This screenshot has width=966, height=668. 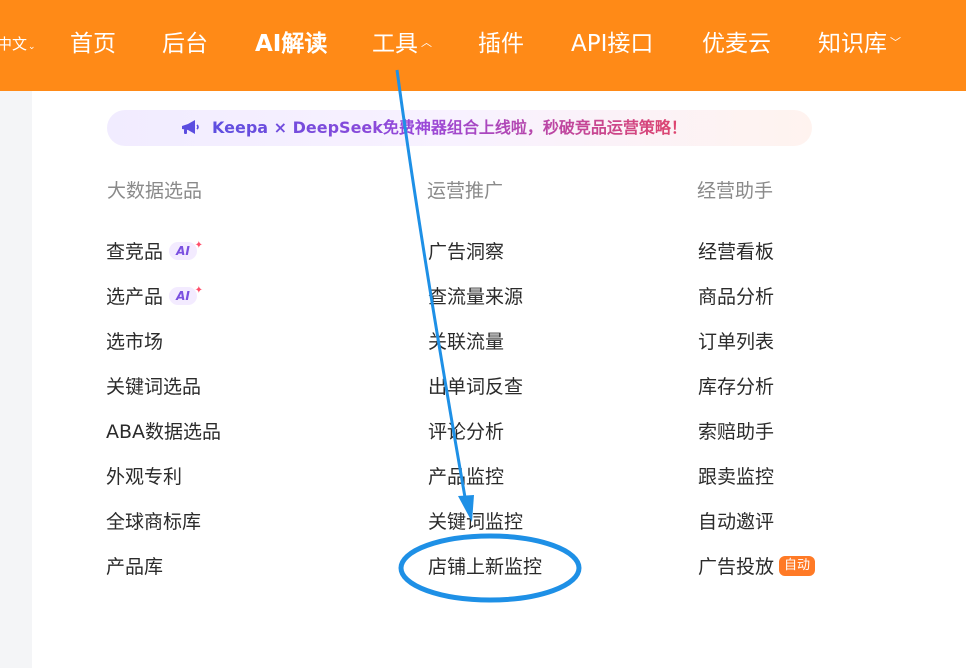 I want to click on language-switcher: 中文⌄, so click(x=18, y=45).